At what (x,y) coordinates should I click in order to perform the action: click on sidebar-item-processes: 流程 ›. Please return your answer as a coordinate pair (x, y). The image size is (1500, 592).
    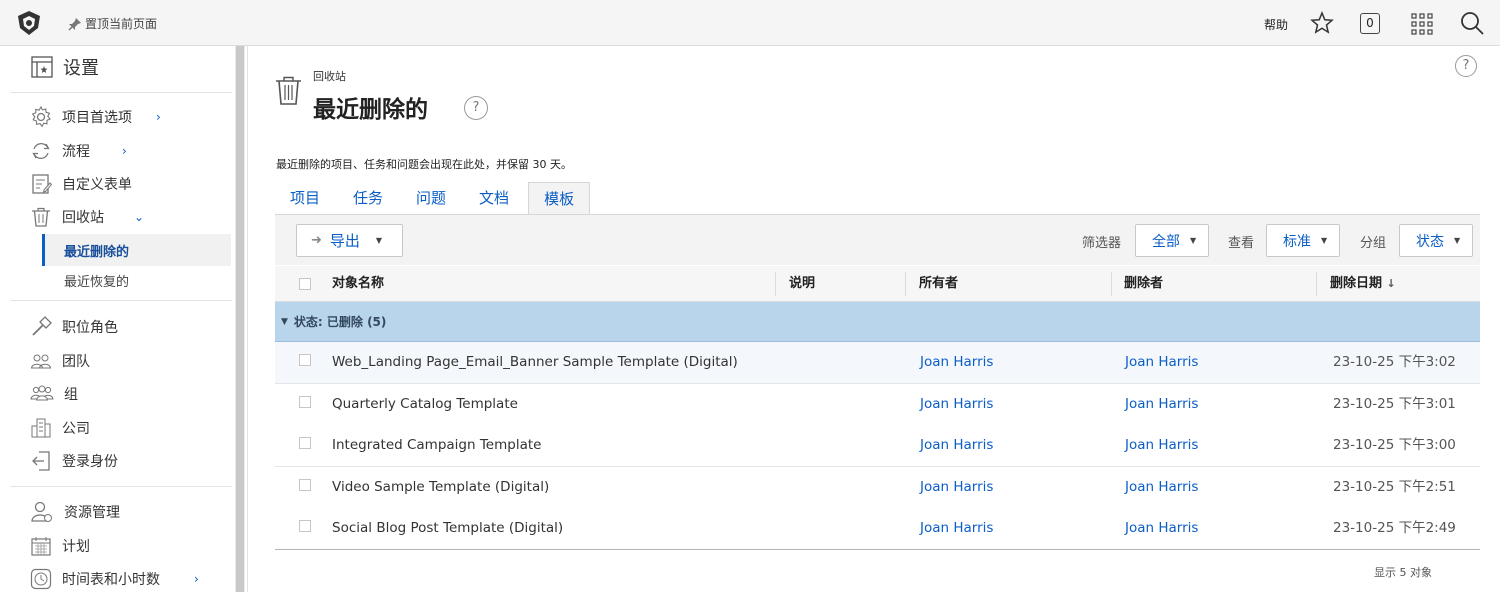
    Looking at the image, I should click on (78, 151).